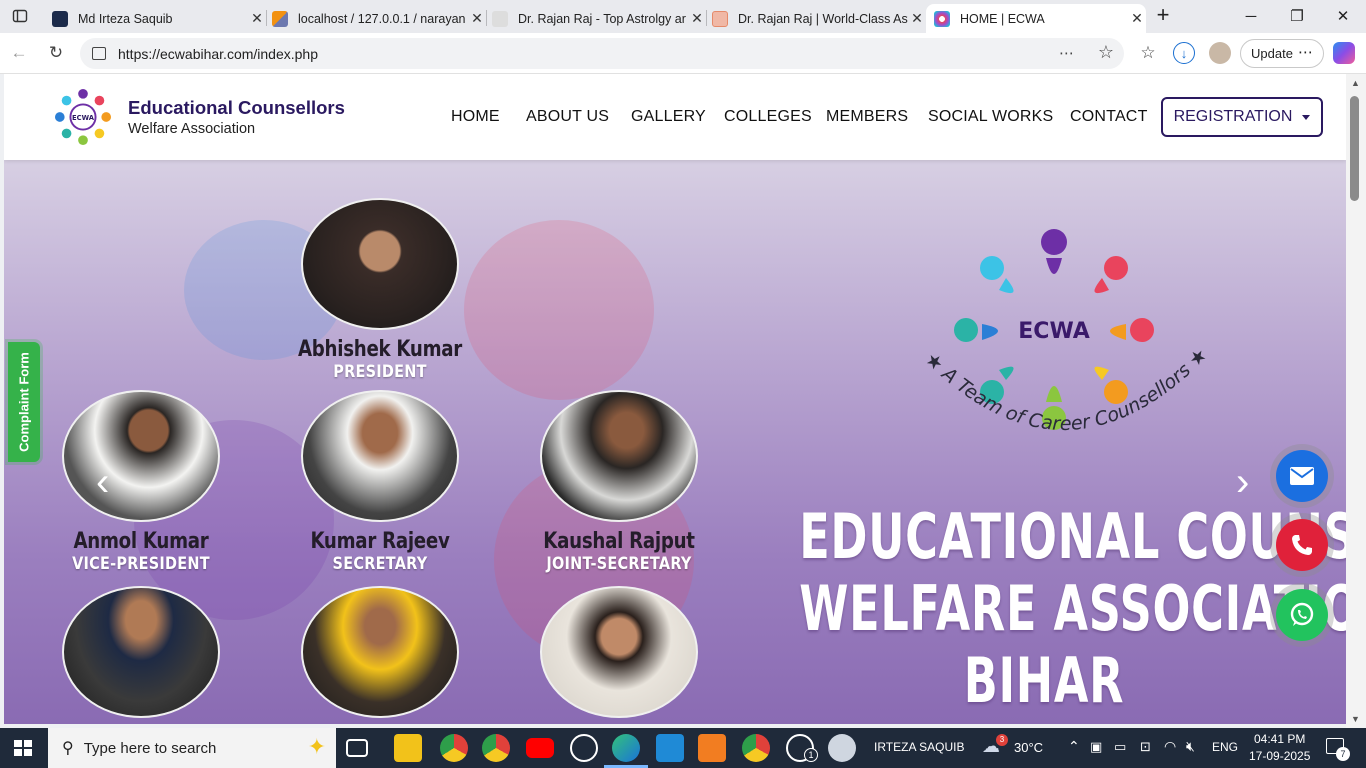 The height and width of the screenshot is (768, 1366). I want to click on nav-colleges: COLLEGES, so click(768, 117).